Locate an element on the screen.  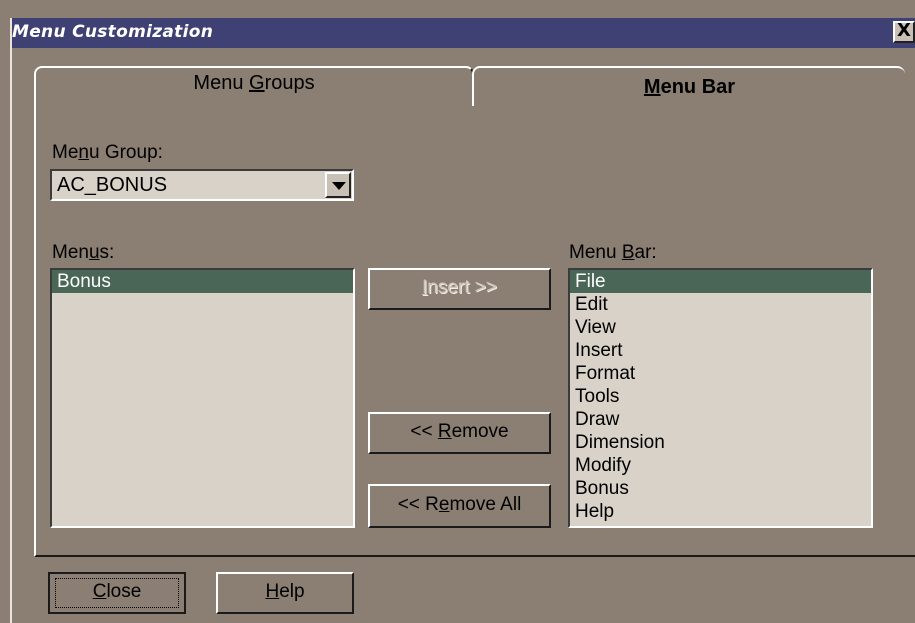
help-button: Help is located at coordinates (285, 593).